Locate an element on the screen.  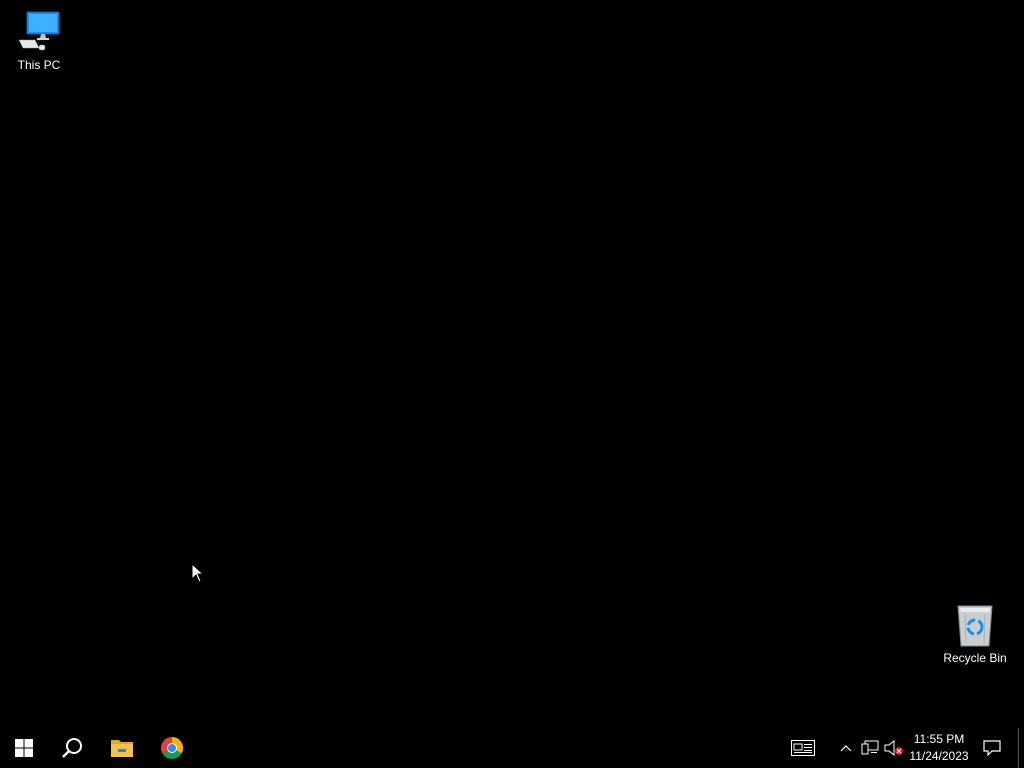
search-icon is located at coordinates (72, 748).